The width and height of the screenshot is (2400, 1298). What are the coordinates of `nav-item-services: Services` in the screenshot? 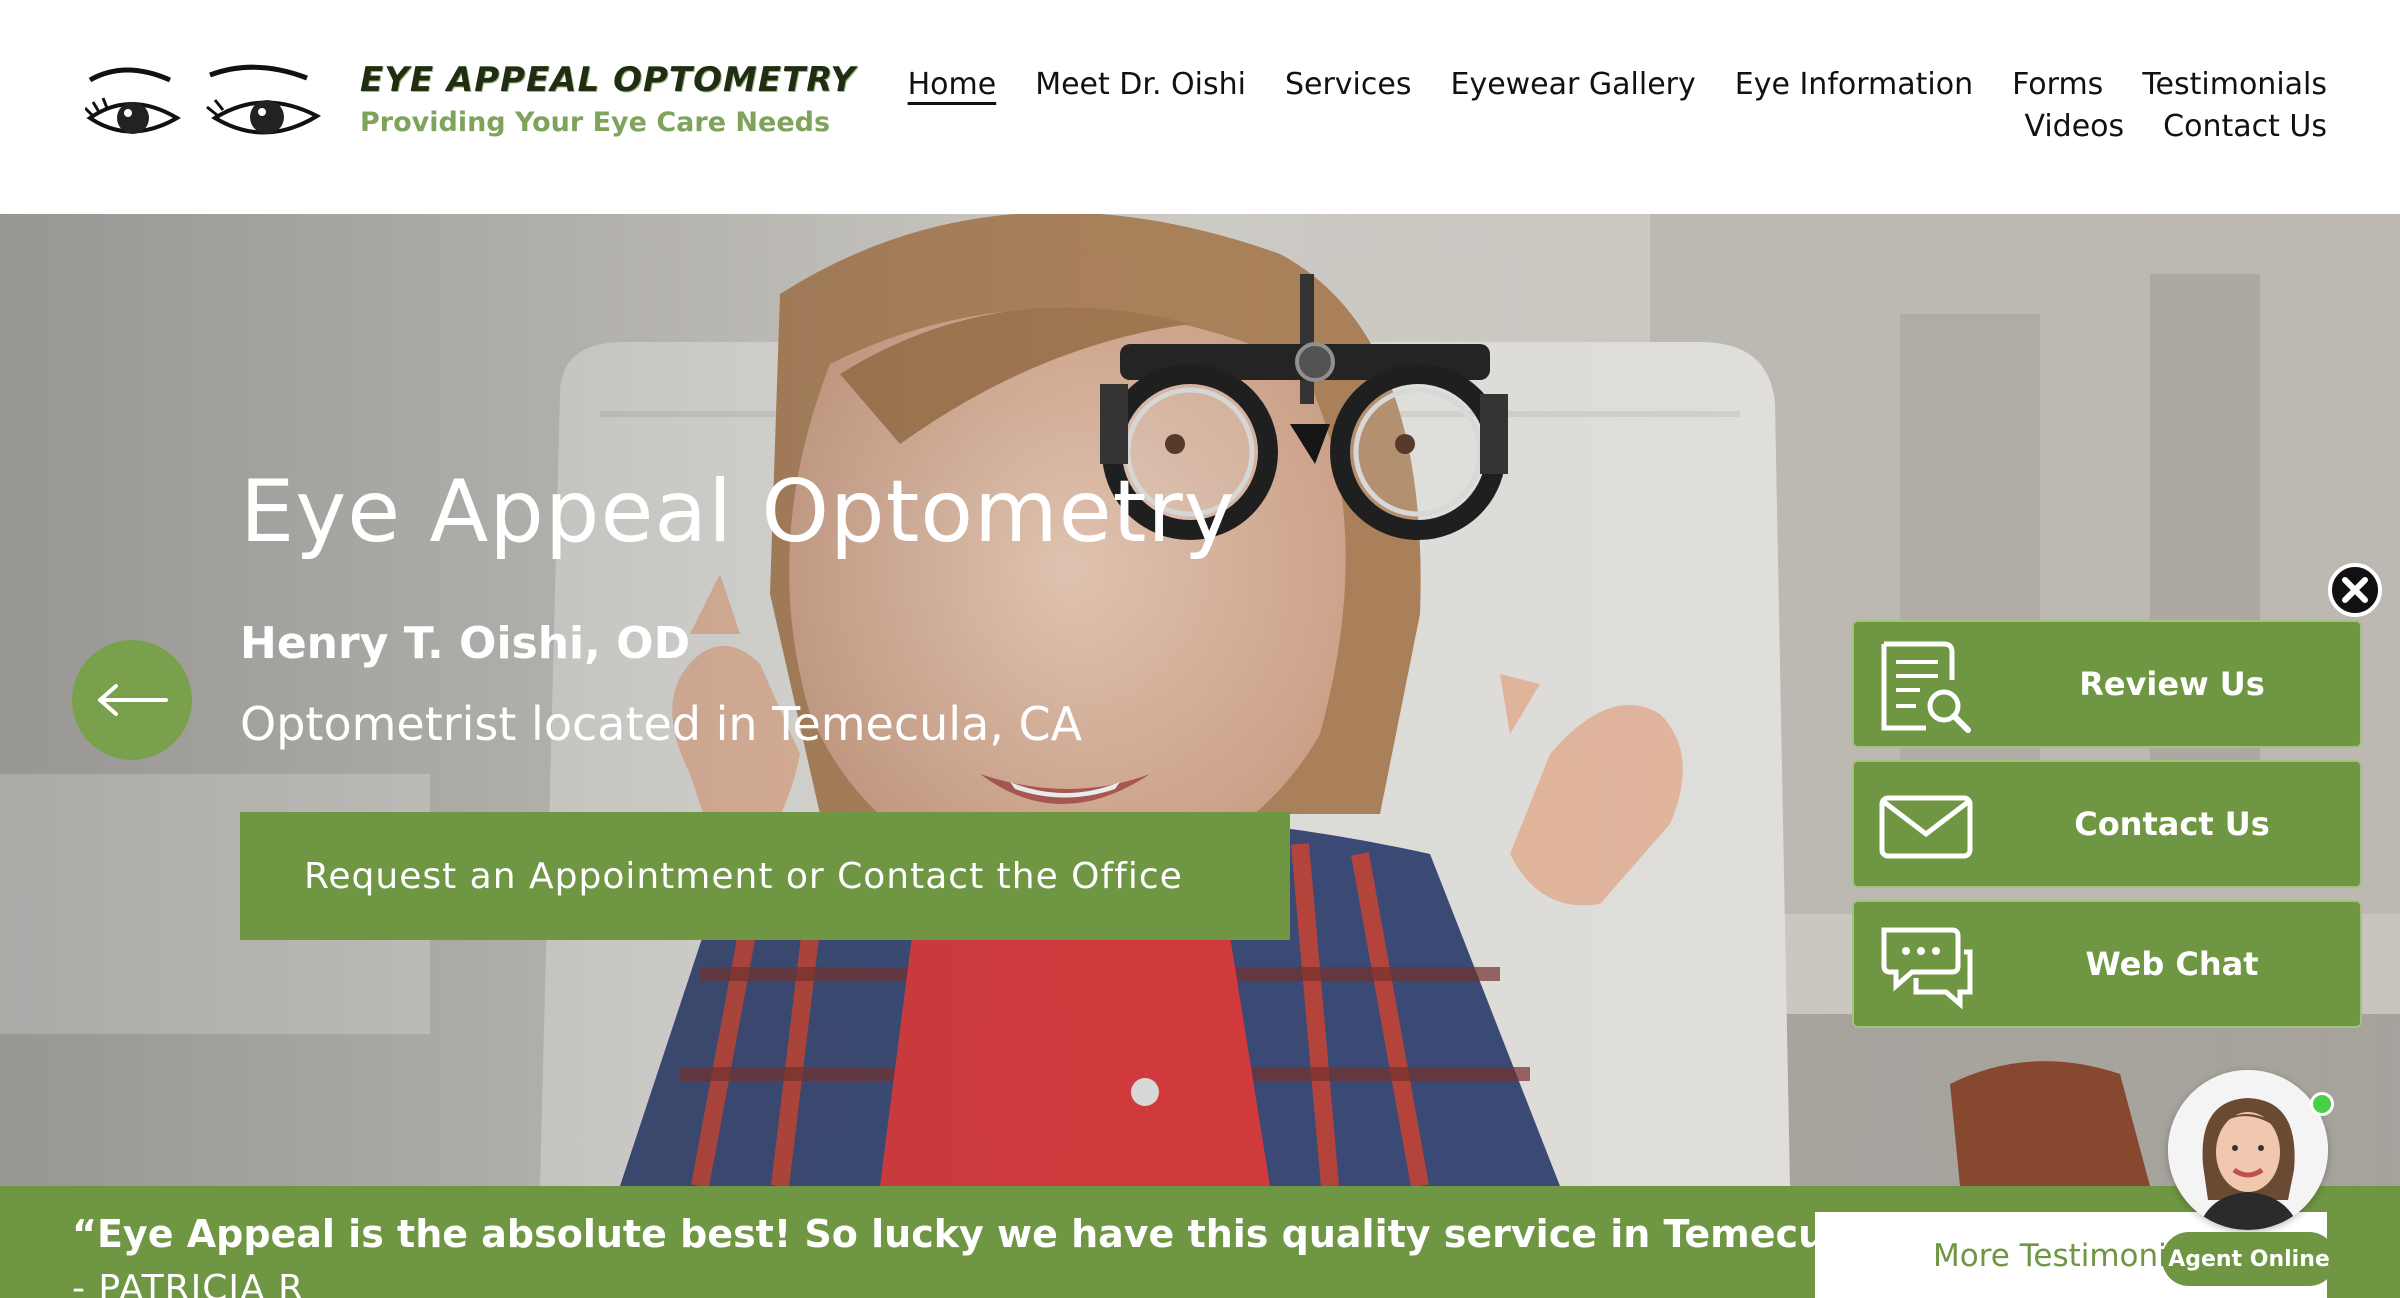 It's located at (1348, 85).